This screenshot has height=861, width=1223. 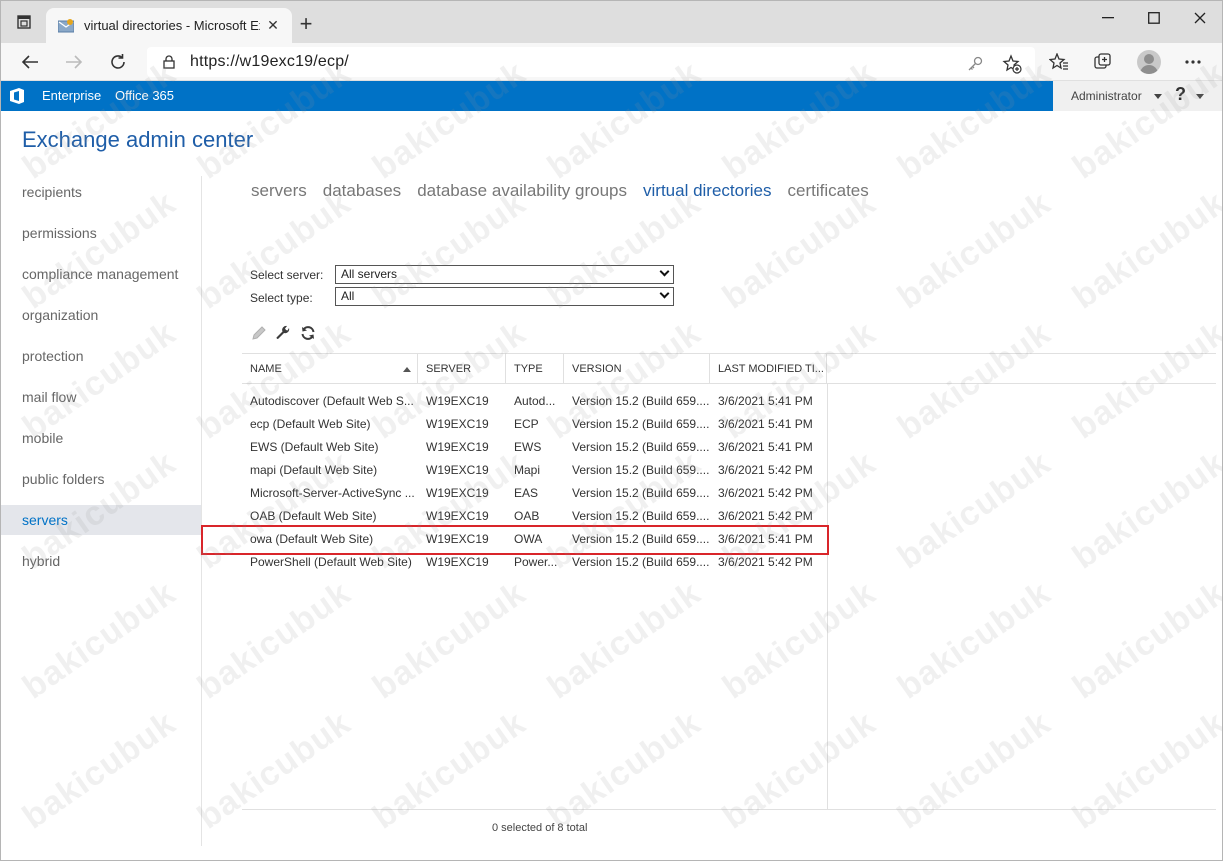 I want to click on nav-item-recipients: recipients, so click(x=101, y=192).